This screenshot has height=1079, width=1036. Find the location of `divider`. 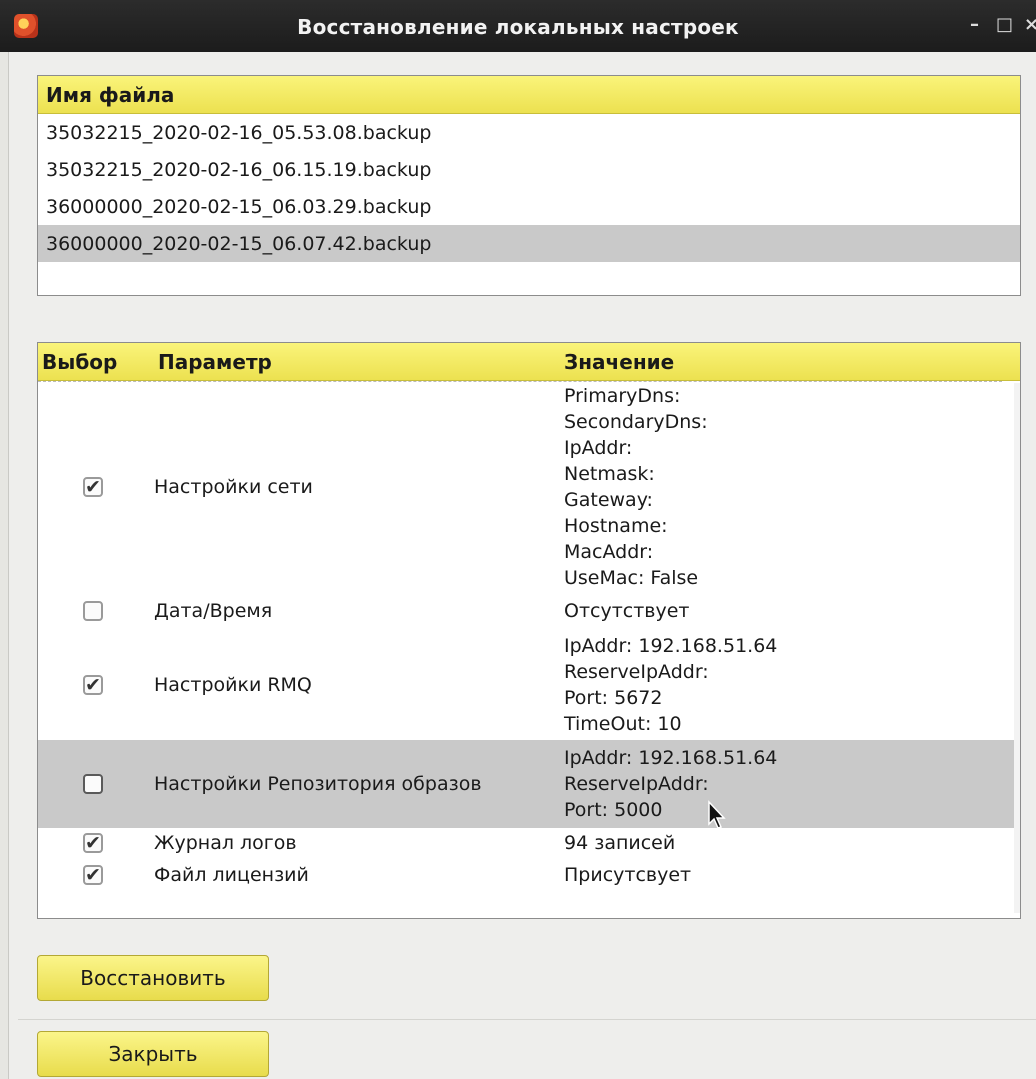

divider is located at coordinates (527, 1019).